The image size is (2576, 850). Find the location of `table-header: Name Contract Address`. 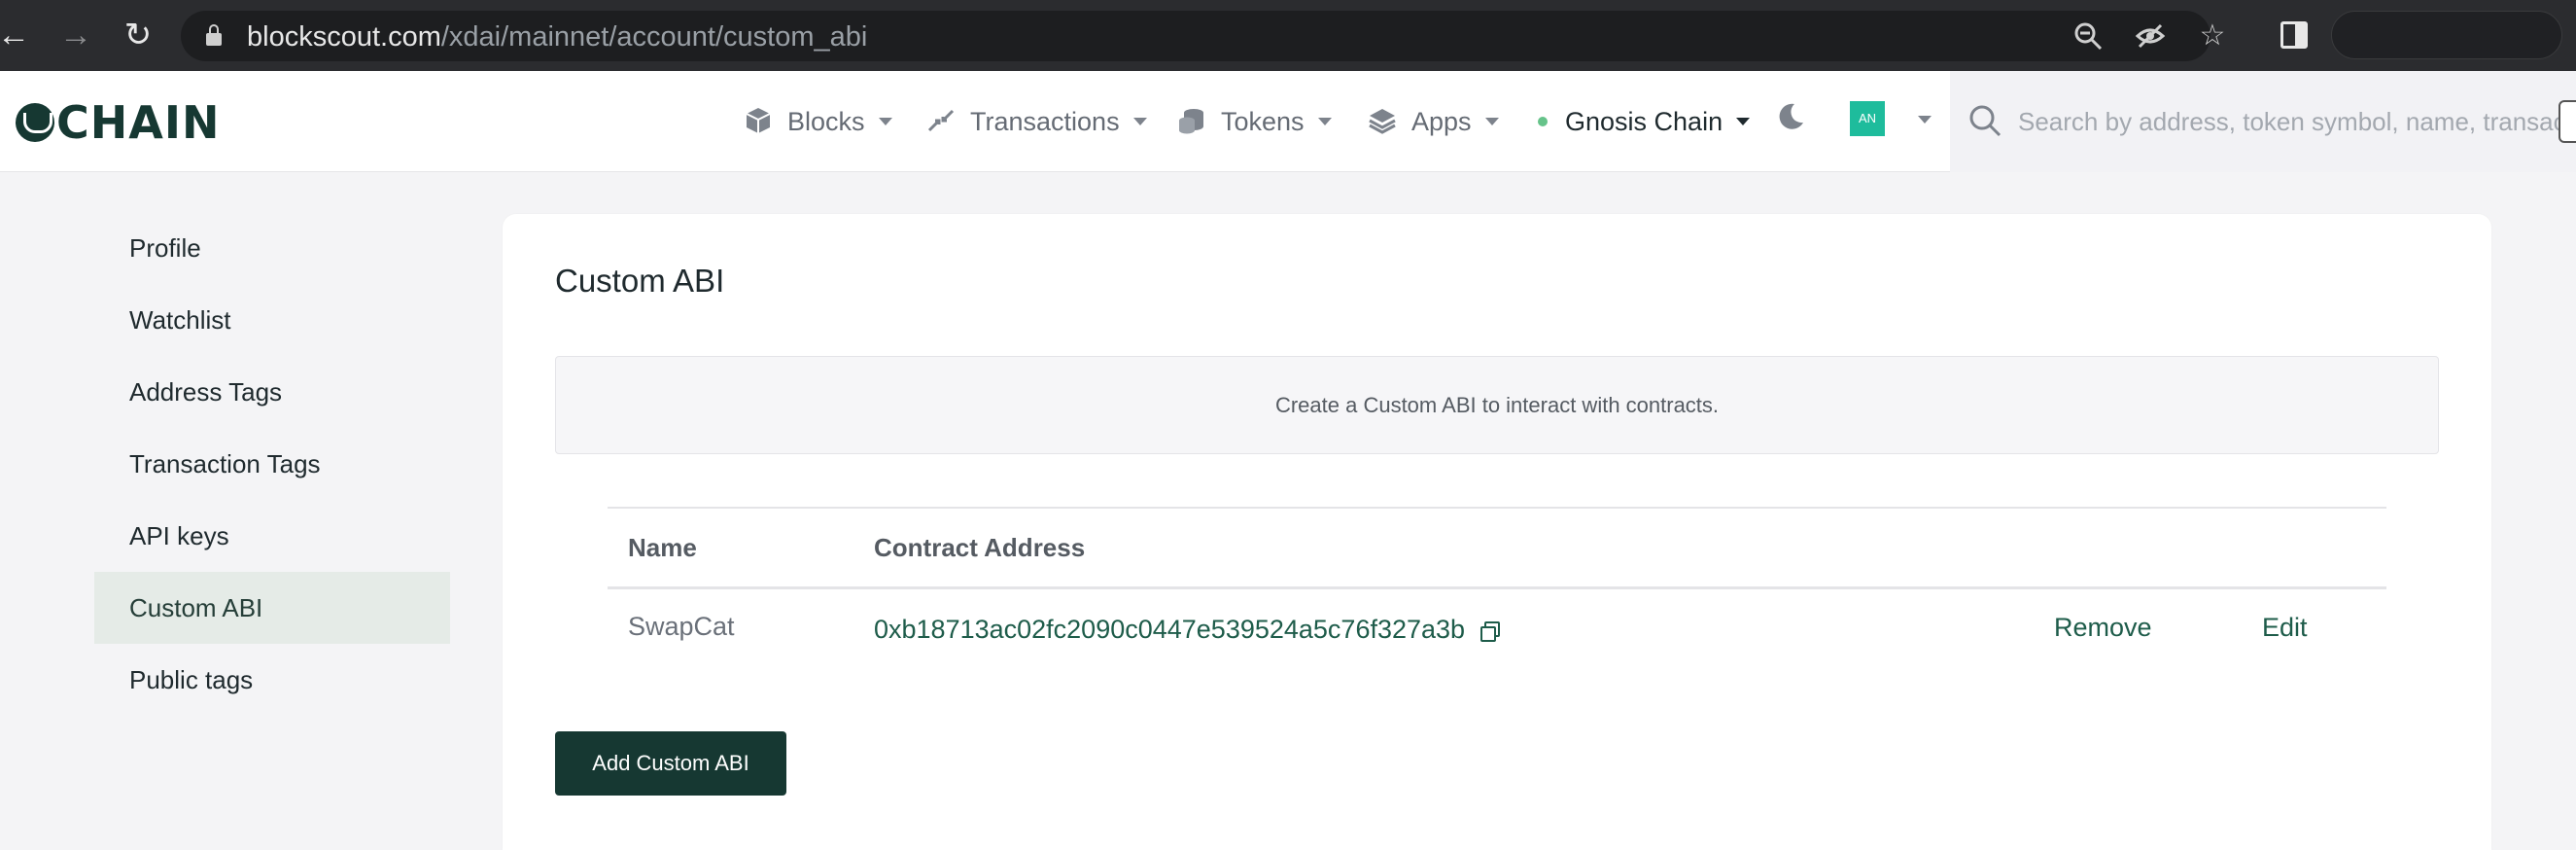

table-header: Name Contract Address is located at coordinates (1497, 548).